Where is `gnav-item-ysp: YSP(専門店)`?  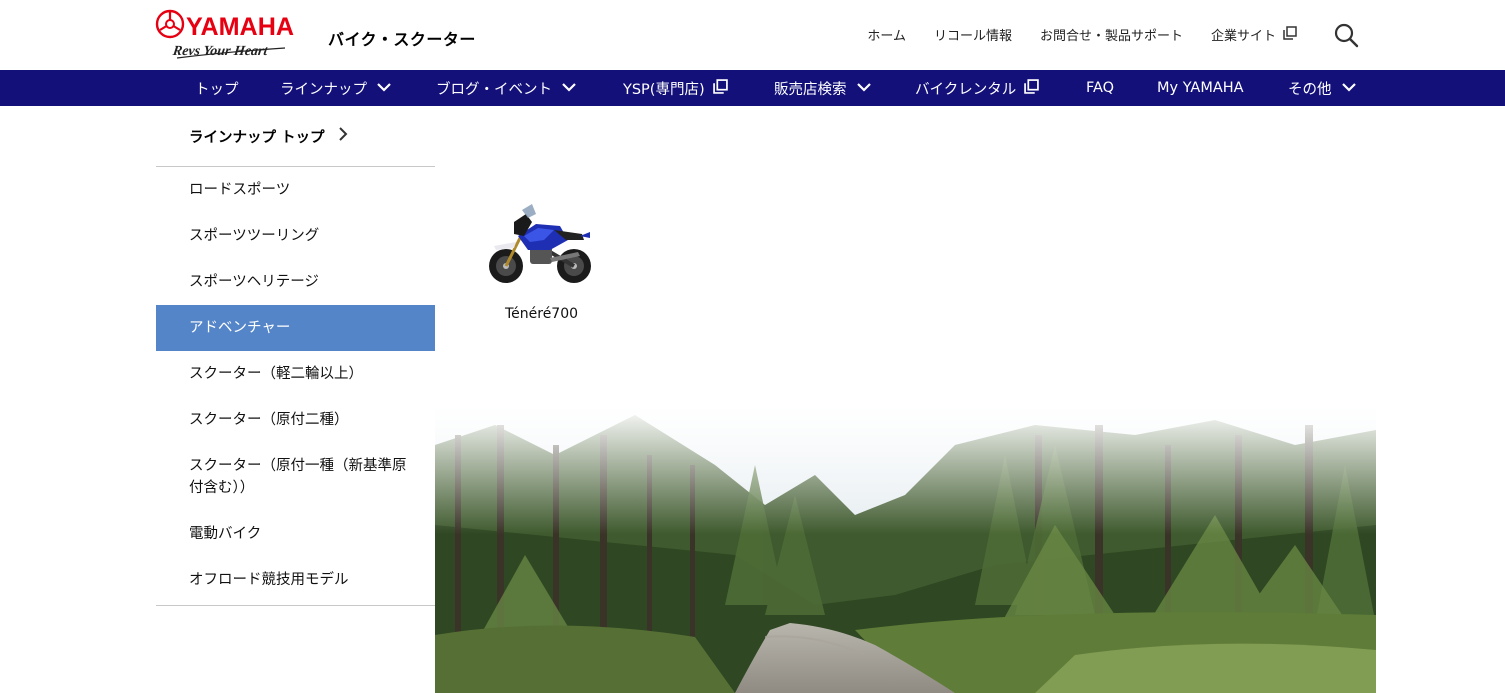
gnav-item-ysp: YSP(専門店) is located at coordinates (675, 88).